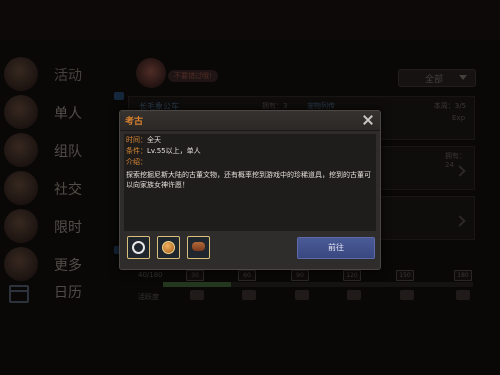  I want to click on close-icon, so click(368, 120).